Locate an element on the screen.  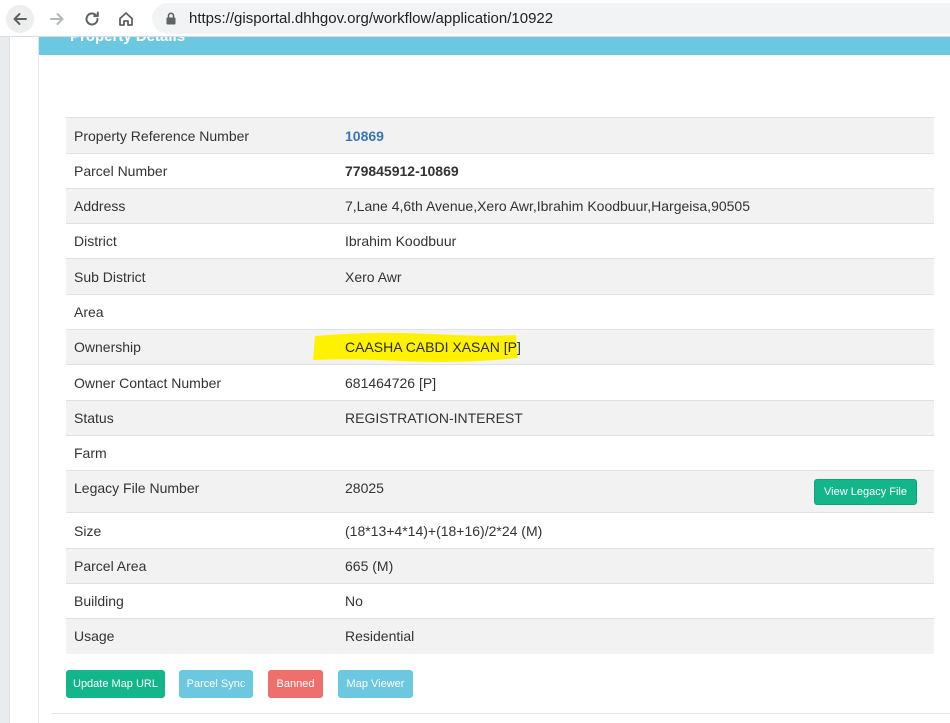
row-label: Parcel Area is located at coordinates (110, 566).